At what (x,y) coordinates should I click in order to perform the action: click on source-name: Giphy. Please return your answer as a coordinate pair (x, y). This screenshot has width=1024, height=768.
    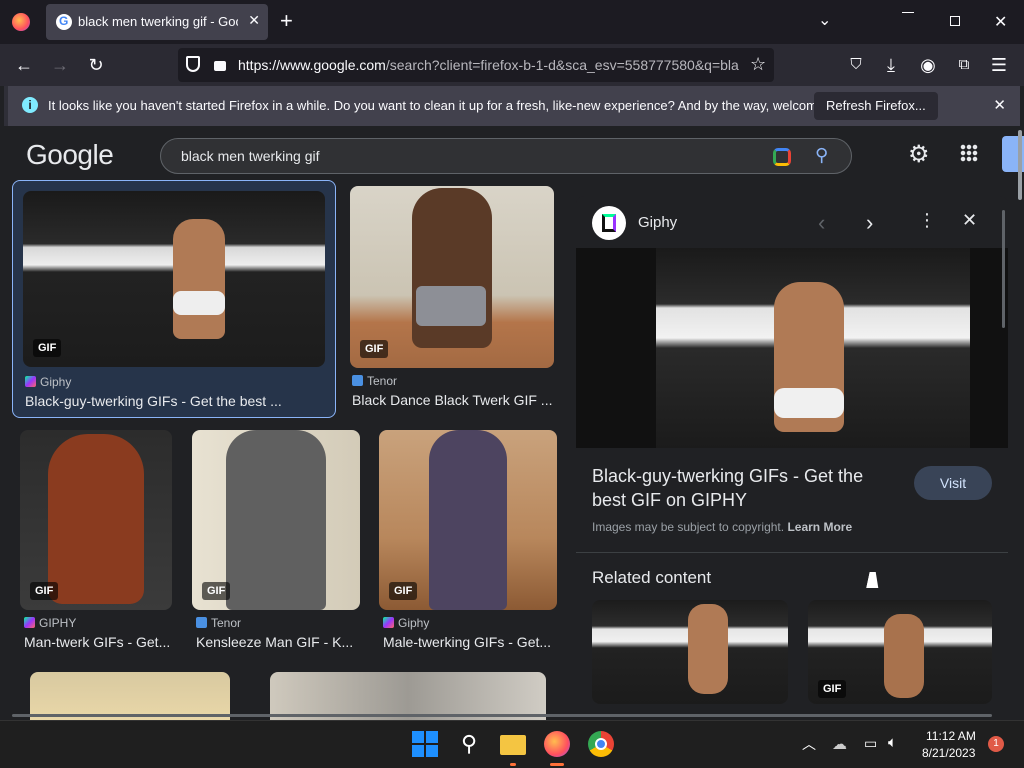
    Looking at the image, I should click on (56, 382).